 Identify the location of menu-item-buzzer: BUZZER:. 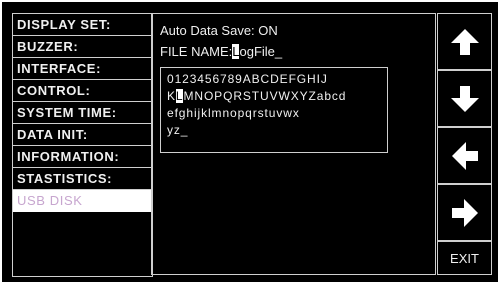
(82, 47).